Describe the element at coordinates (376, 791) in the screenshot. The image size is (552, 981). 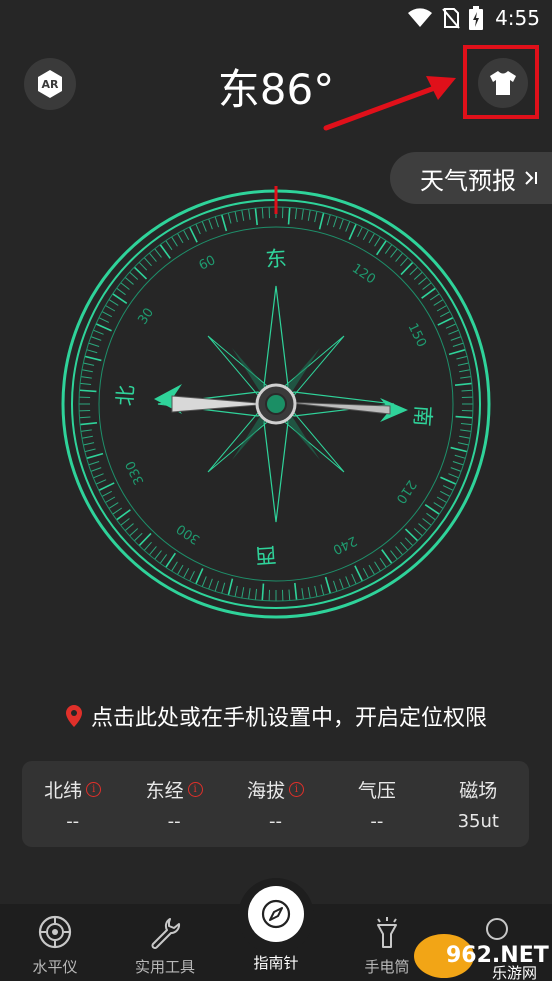
I see `info-label: 气压` at that location.